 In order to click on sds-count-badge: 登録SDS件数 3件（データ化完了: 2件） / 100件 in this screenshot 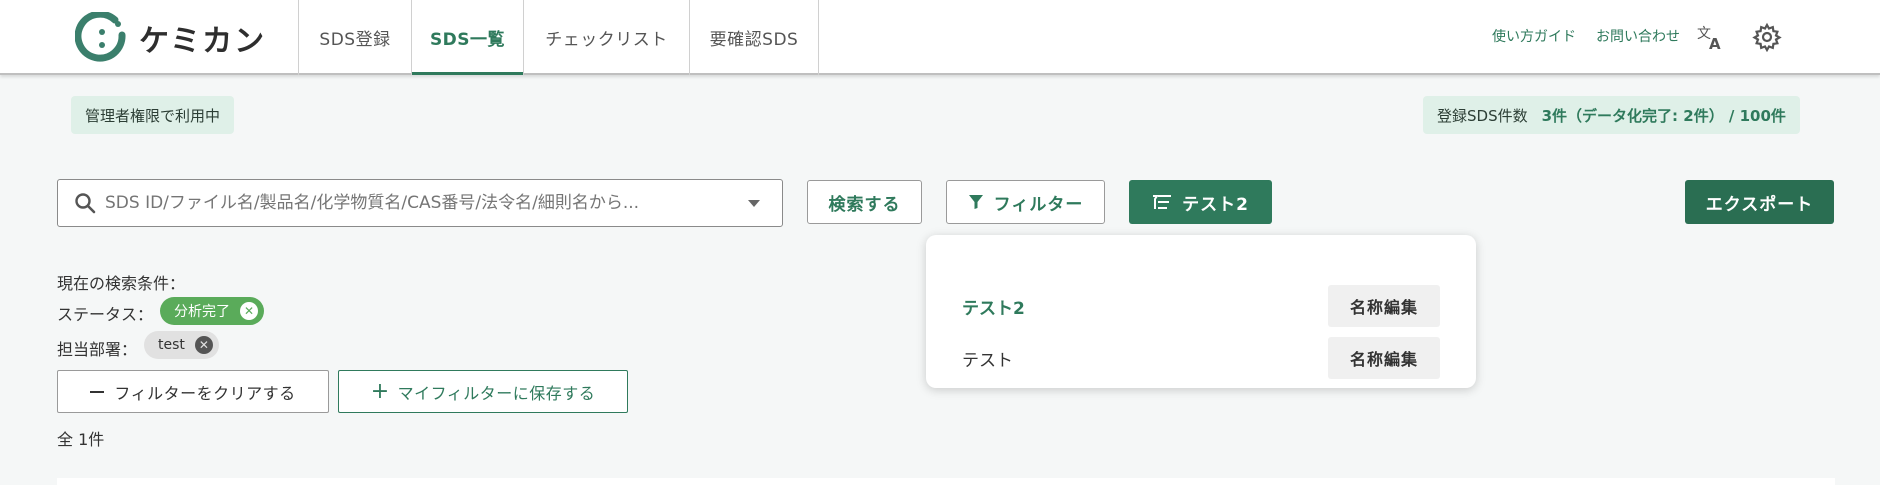, I will do `click(1611, 115)`.